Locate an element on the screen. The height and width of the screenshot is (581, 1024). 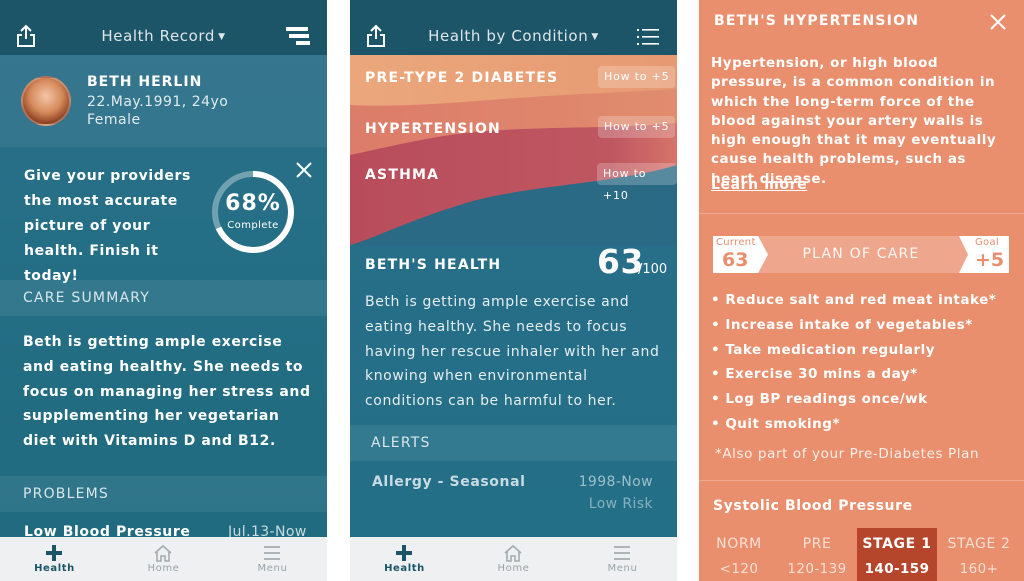
top-bar: Health Record ▼ is located at coordinates (163, 27).